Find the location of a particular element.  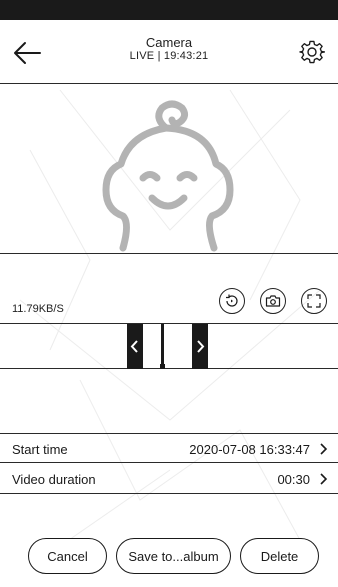

live-clock: 19:43:21 is located at coordinates (186, 56).